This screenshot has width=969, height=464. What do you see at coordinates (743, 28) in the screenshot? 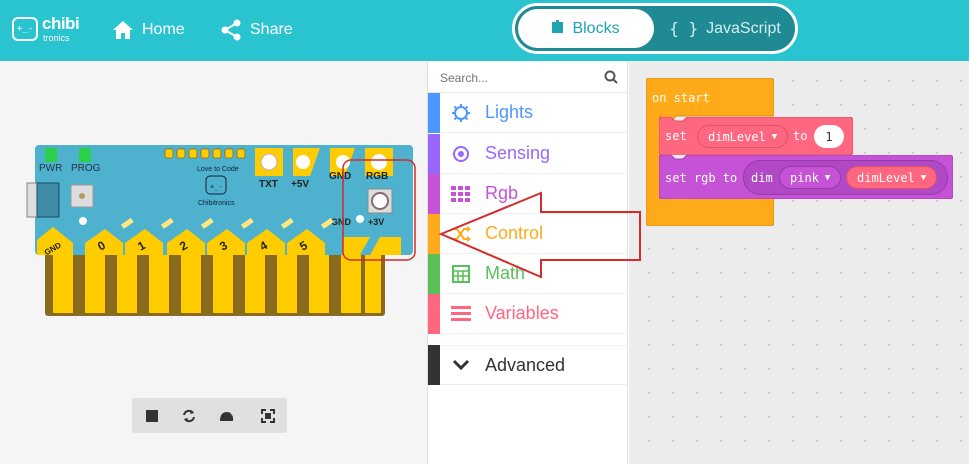
I see `javascript-tab-label: JavaScript` at bounding box center [743, 28].